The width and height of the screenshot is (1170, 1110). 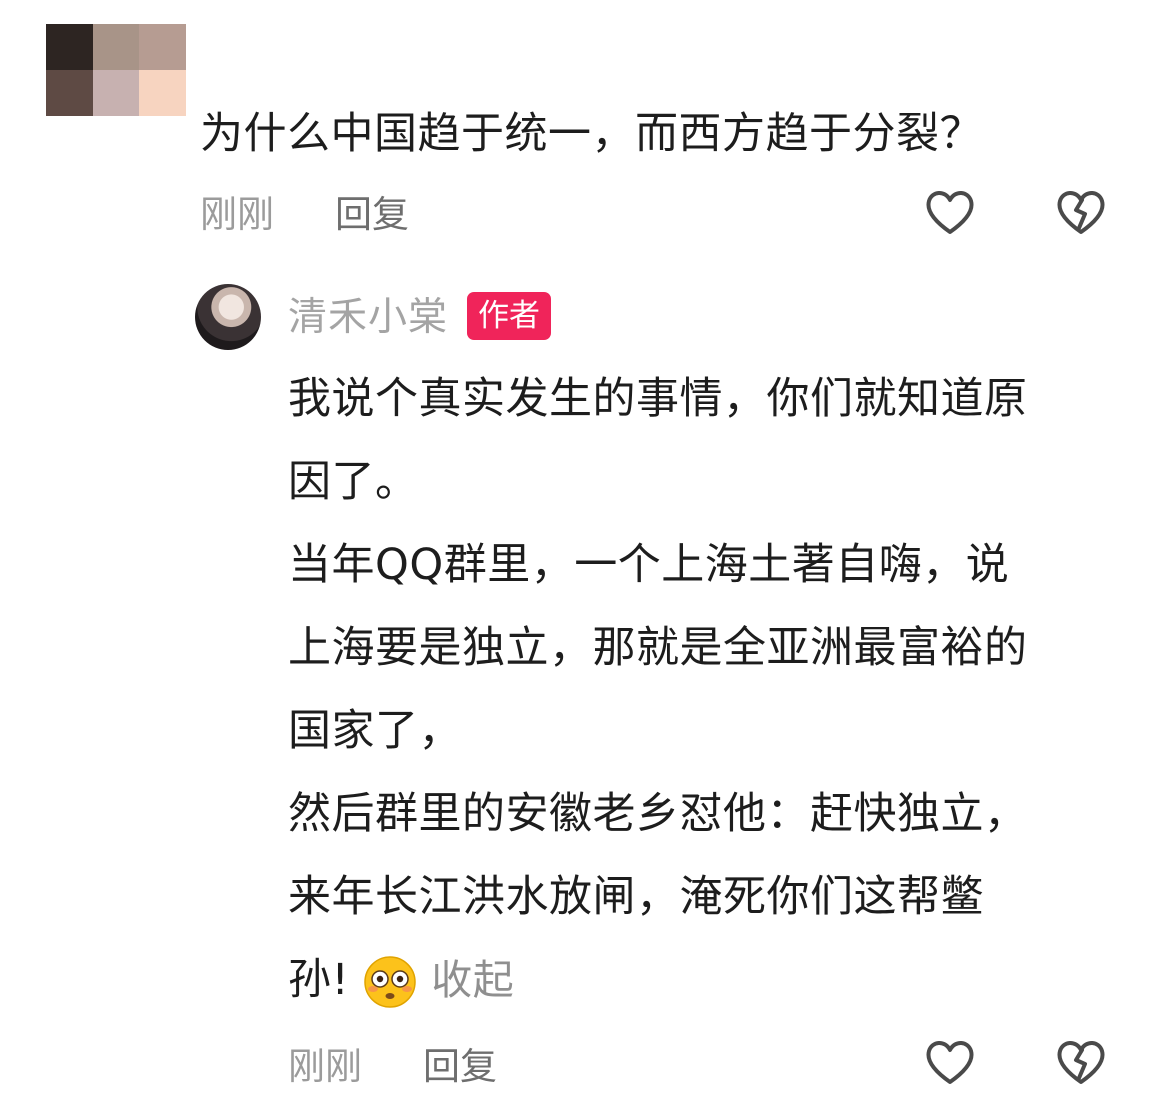 What do you see at coordinates (116, 70) in the screenshot?
I see `commenter-avatar` at bounding box center [116, 70].